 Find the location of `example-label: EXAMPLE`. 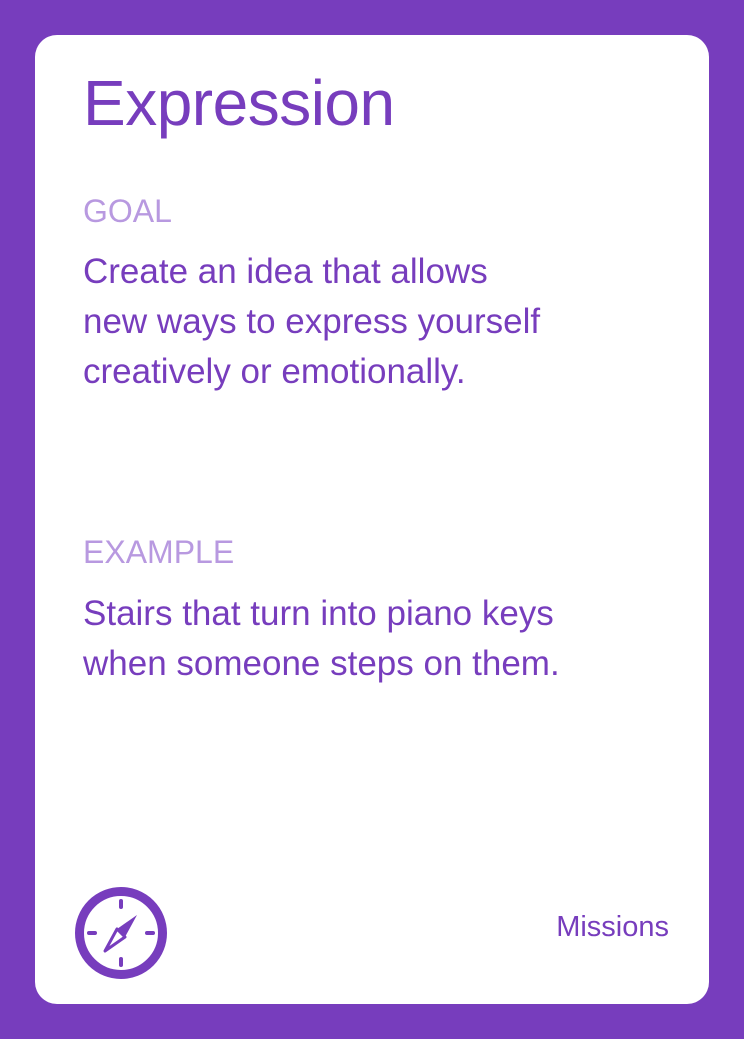

example-label: EXAMPLE is located at coordinates (159, 552).